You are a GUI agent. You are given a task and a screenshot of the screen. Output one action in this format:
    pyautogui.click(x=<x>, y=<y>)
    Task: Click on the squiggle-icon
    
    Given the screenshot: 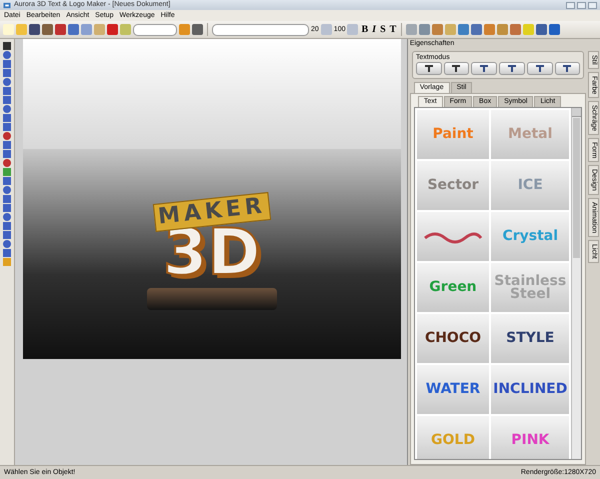 What is the action you would take?
    pyautogui.click(x=452, y=237)
    